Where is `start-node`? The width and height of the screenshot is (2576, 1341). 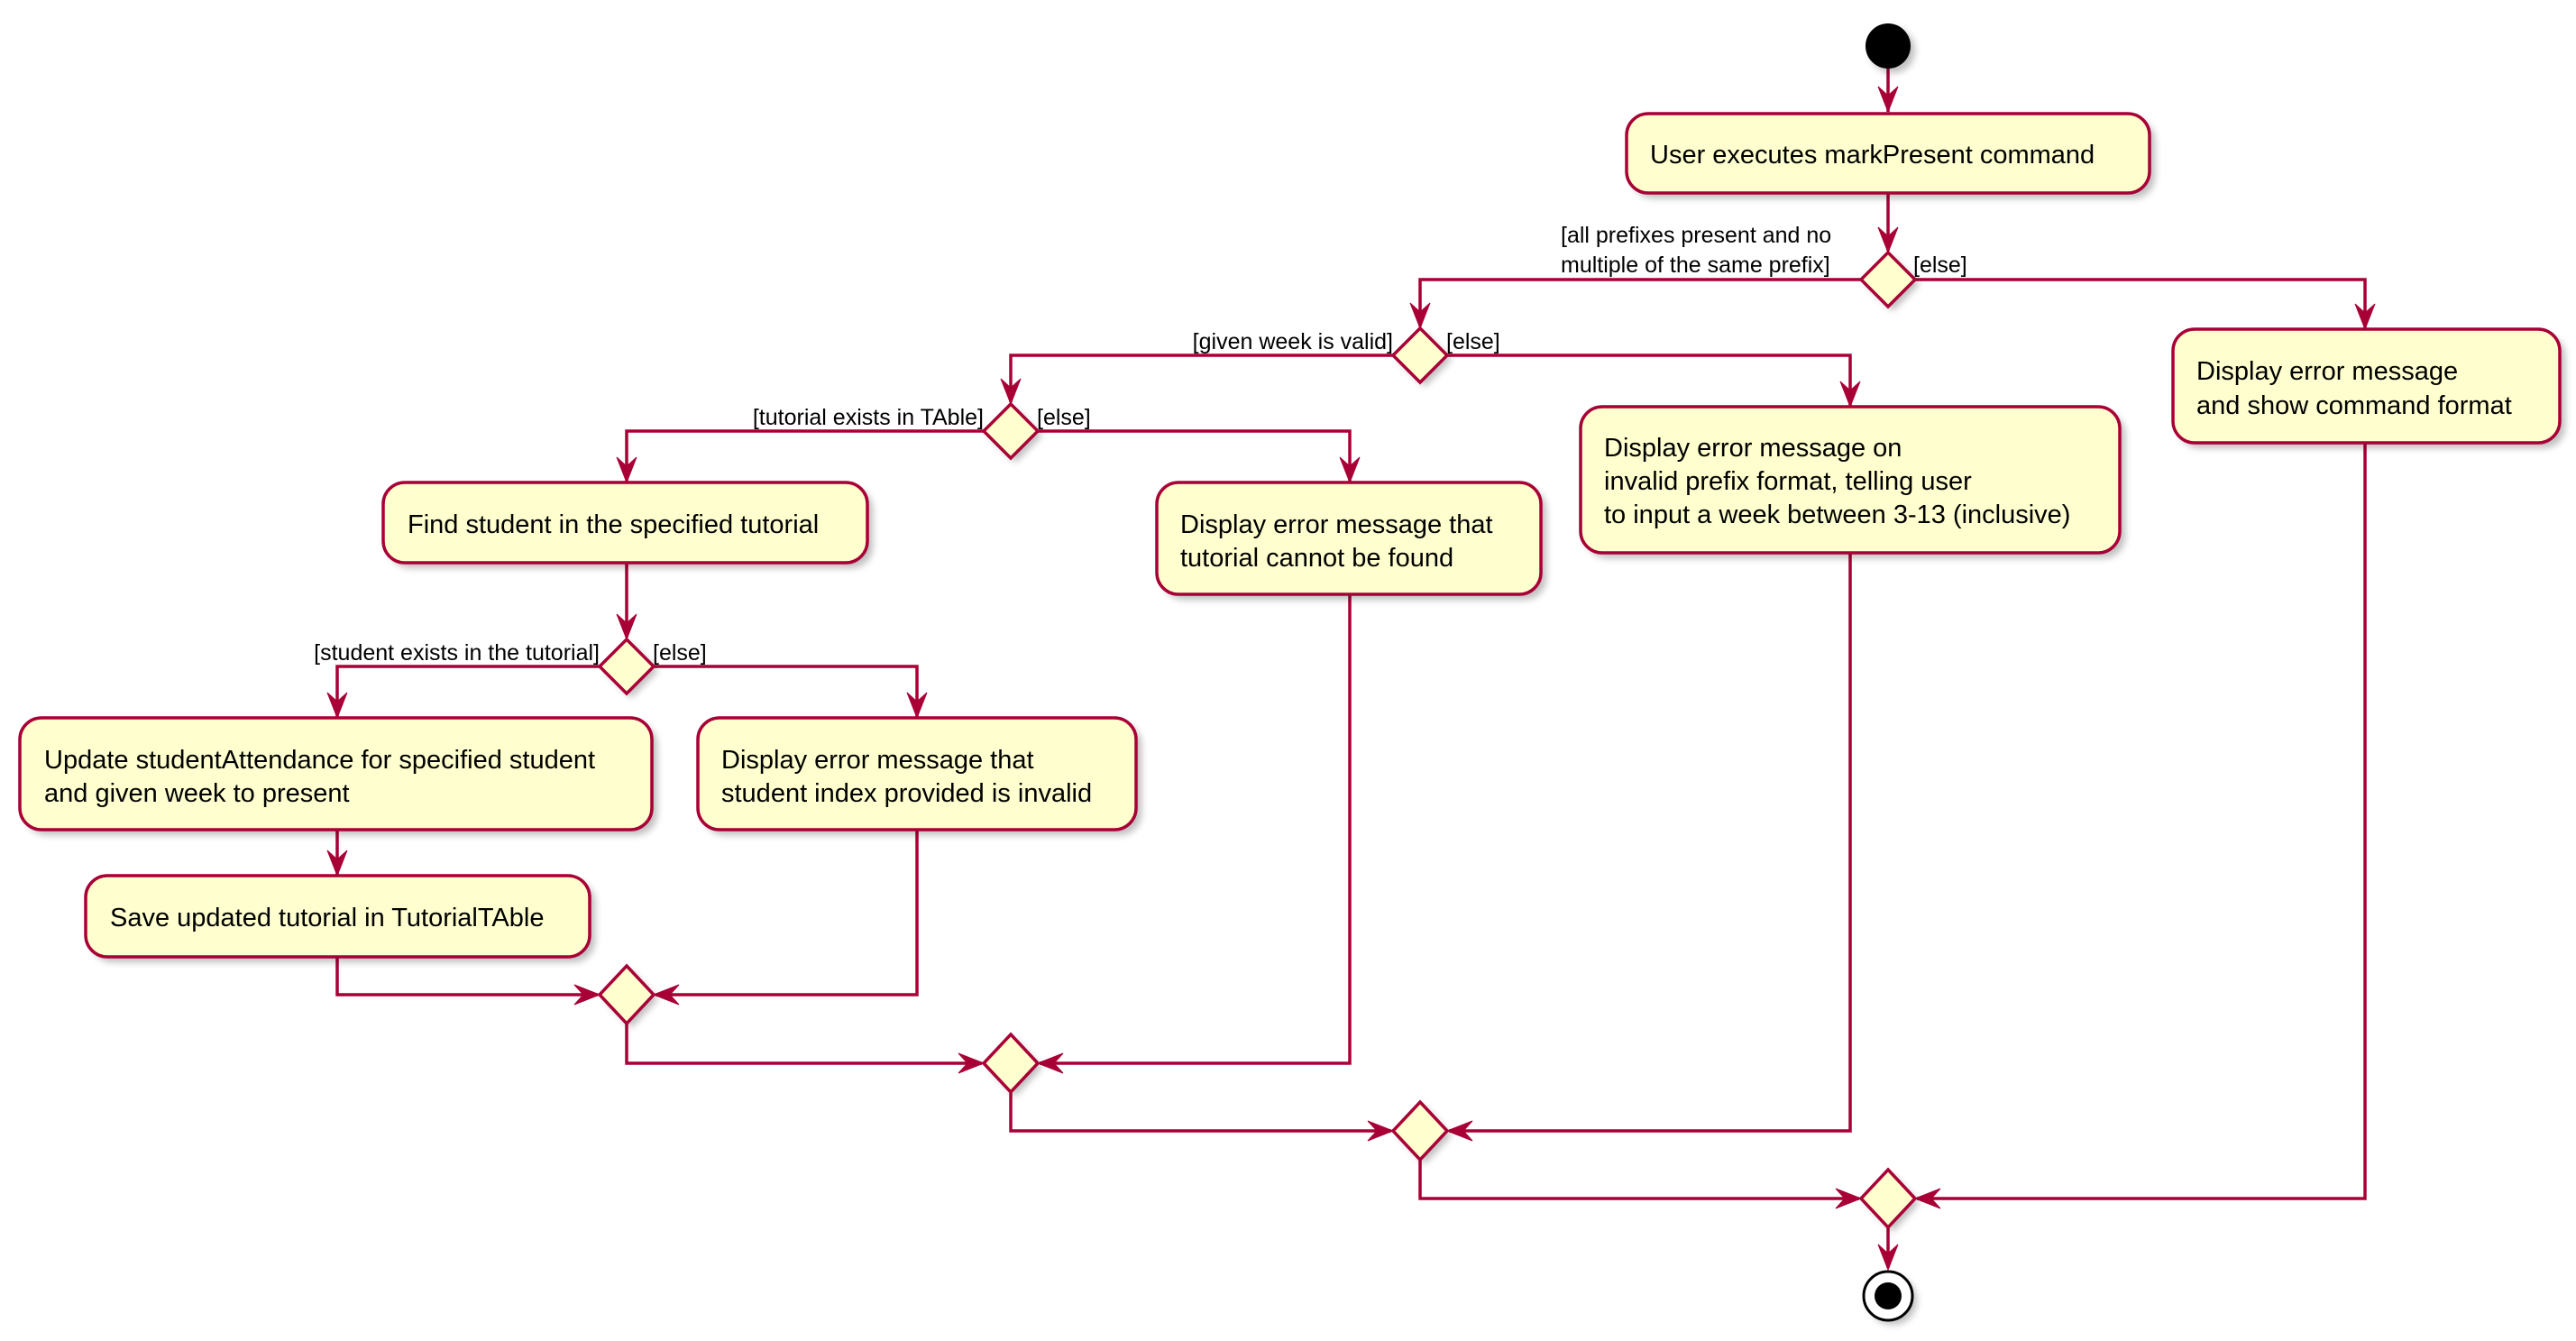
start-node is located at coordinates (1890, 48).